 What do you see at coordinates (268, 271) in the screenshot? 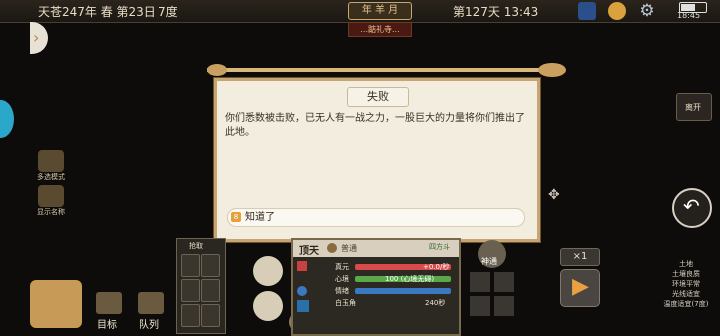
I see `portrait-icon` at bounding box center [268, 271].